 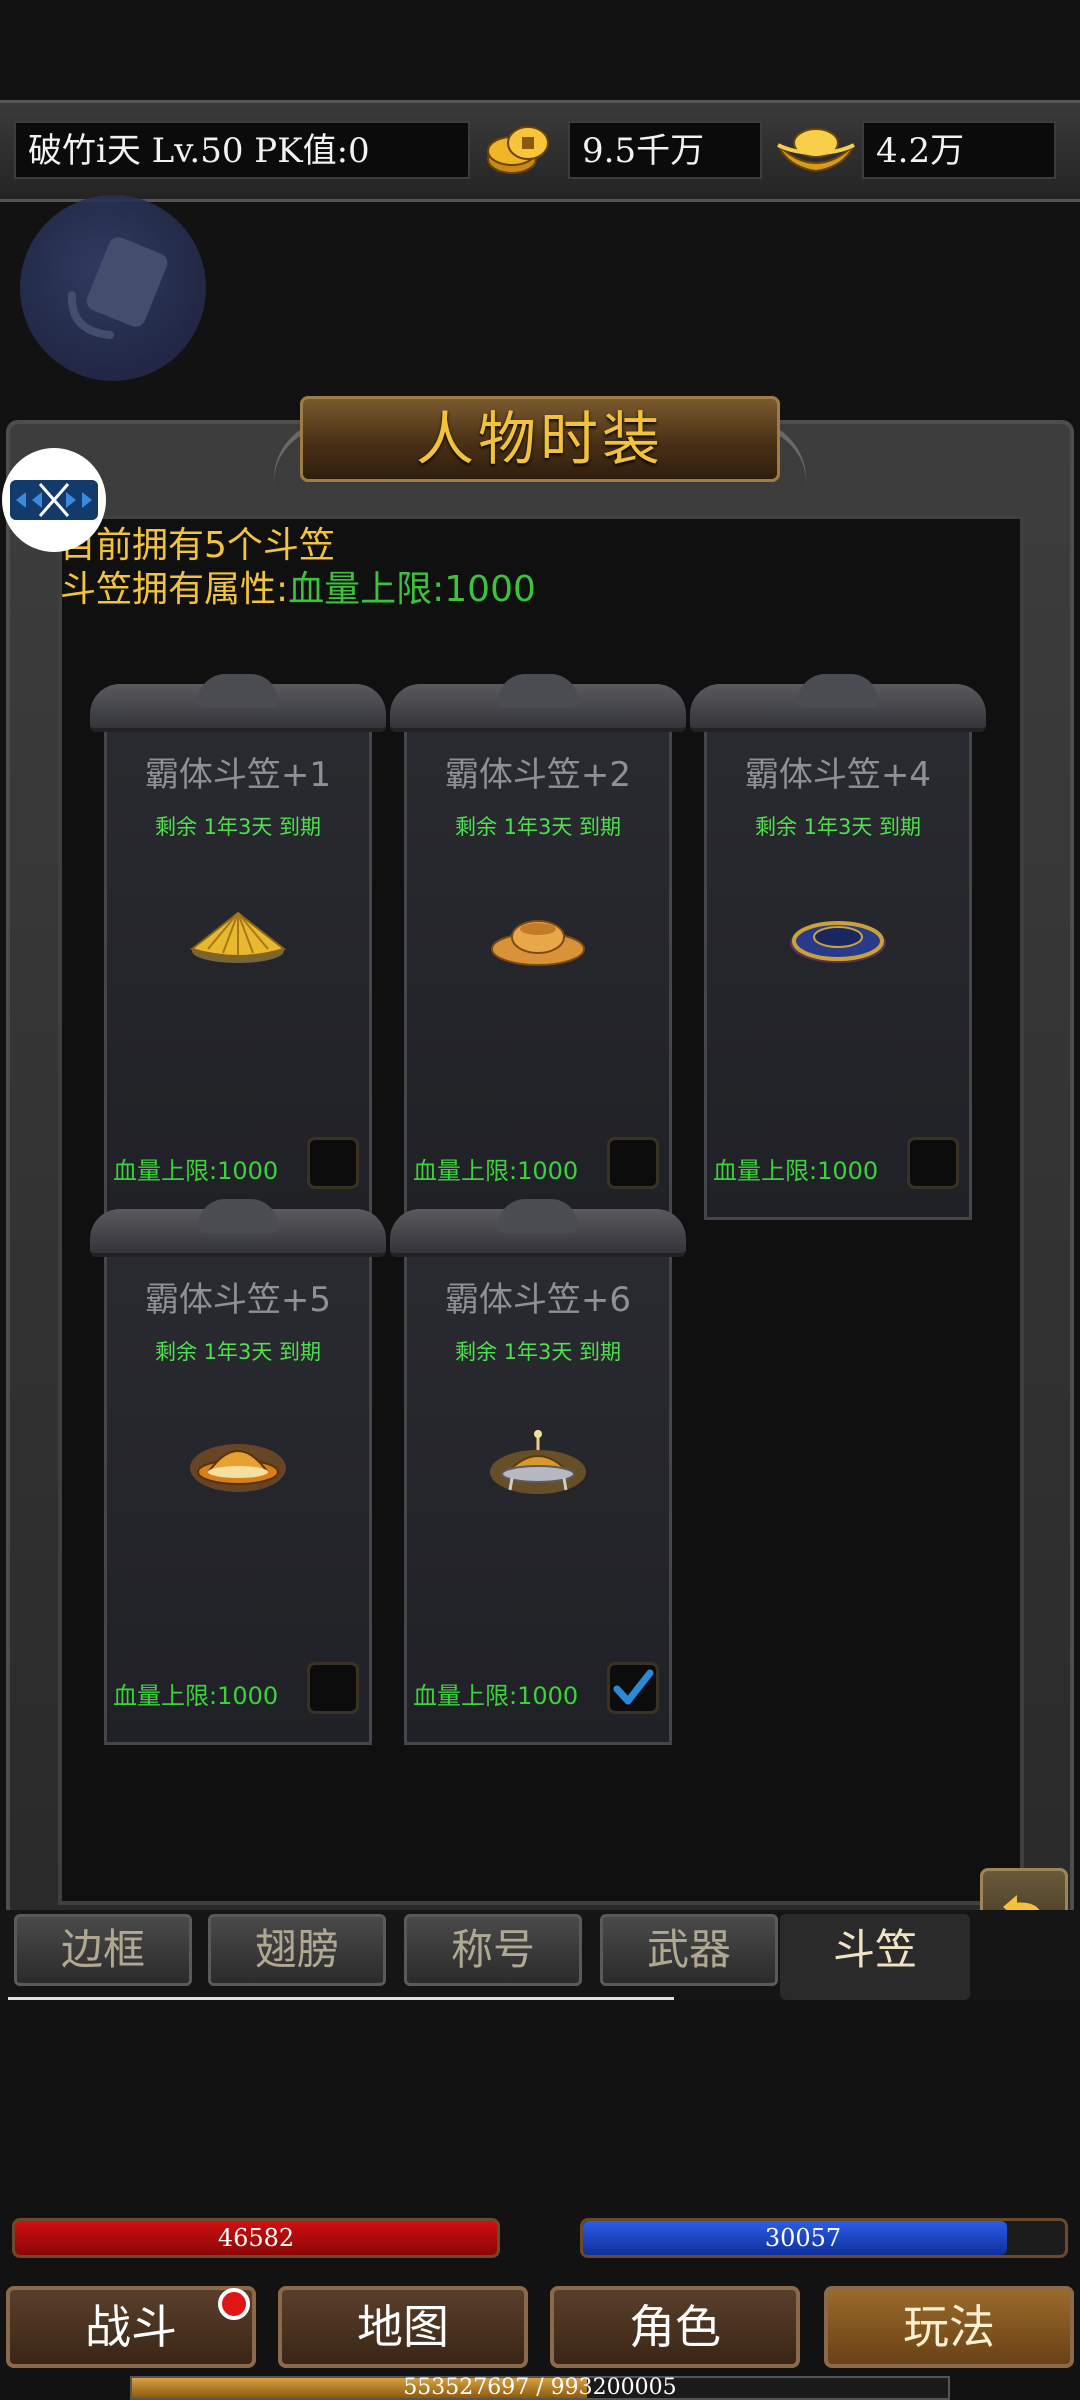 I want to click on nav-gameplay-button: 玩法, so click(x=949, y=2327).